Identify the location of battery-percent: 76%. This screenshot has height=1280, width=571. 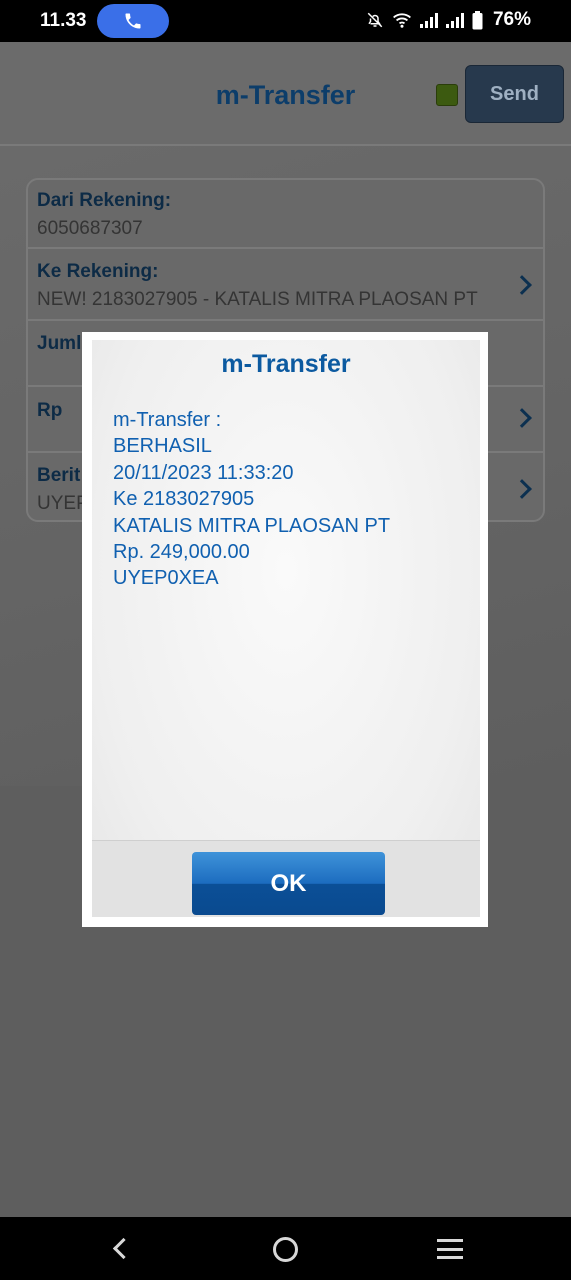
(511, 19).